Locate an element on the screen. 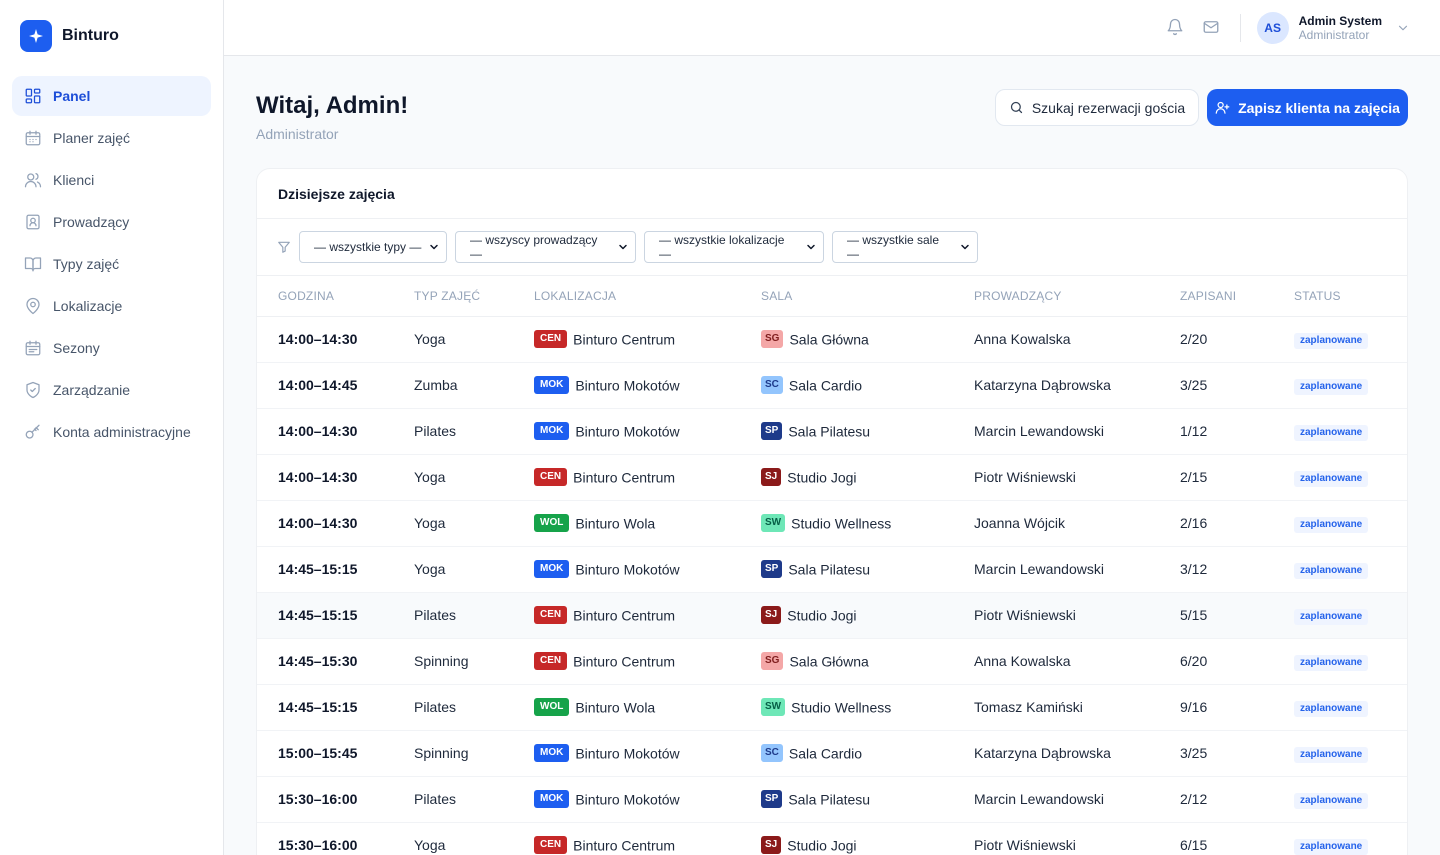 The width and height of the screenshot is (1440, 855). mail-icon is located at coordinates (1212, 28).